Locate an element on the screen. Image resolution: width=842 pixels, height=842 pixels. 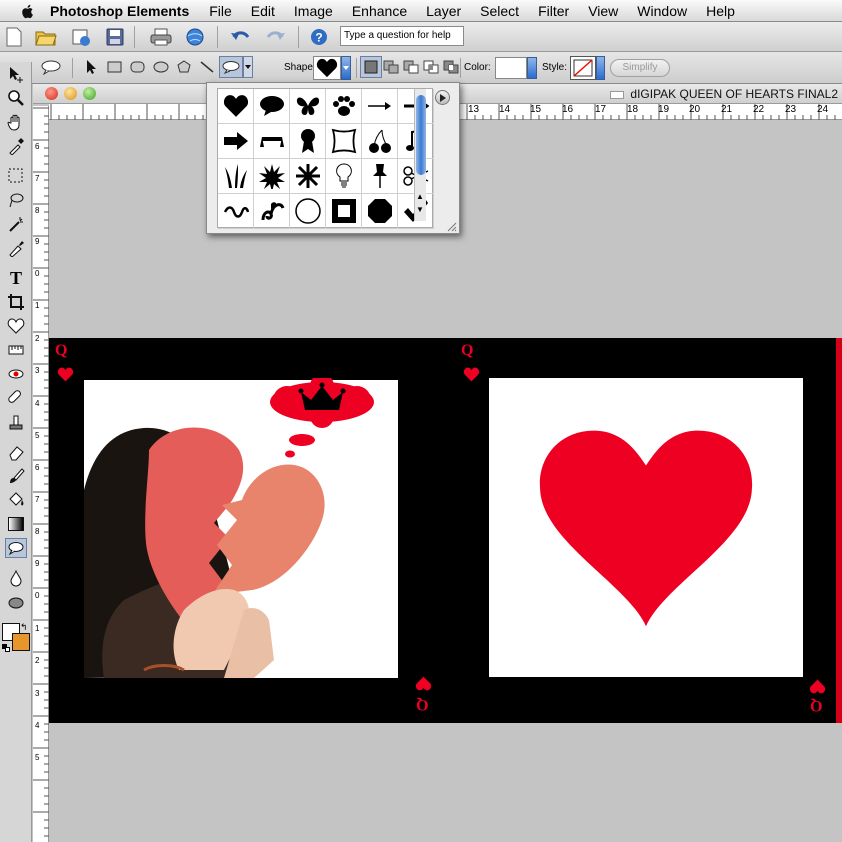
sponge-tool-icon is located at coordinates (16, 602).